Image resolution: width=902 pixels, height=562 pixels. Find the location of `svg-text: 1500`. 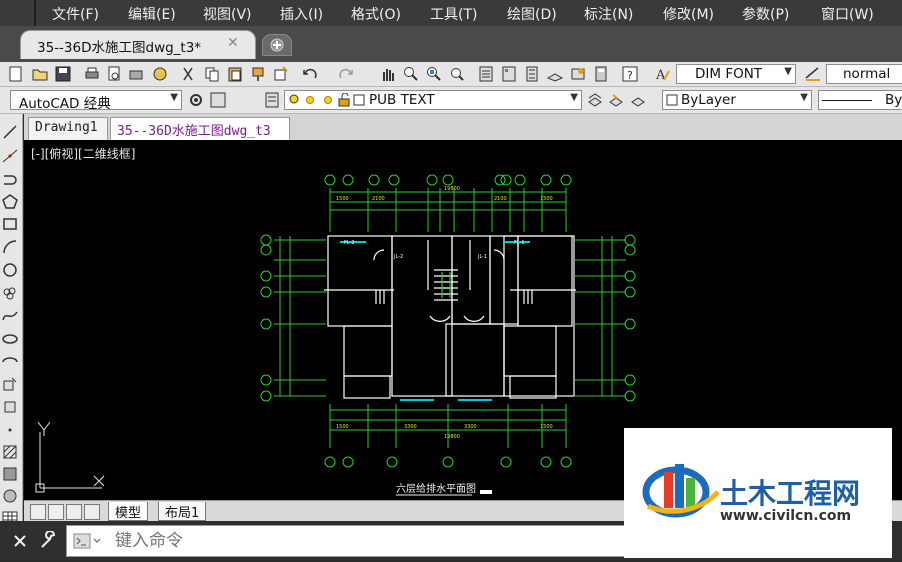

svg-text: 1500 is located at coordinates (342, 199).